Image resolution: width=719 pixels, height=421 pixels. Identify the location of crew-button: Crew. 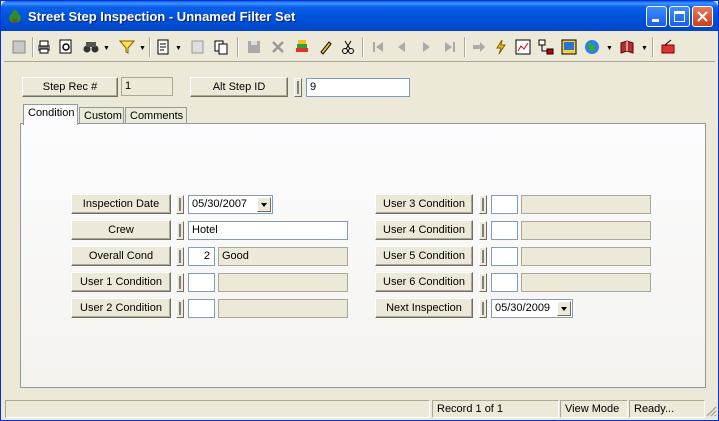
(121, 230).